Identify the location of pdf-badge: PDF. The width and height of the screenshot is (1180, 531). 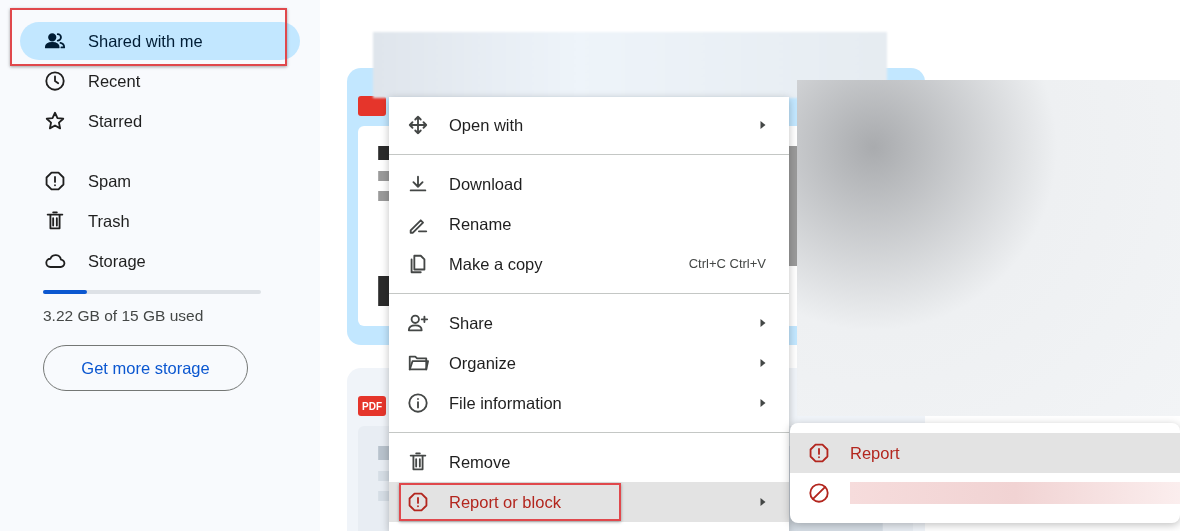
(372, 406).